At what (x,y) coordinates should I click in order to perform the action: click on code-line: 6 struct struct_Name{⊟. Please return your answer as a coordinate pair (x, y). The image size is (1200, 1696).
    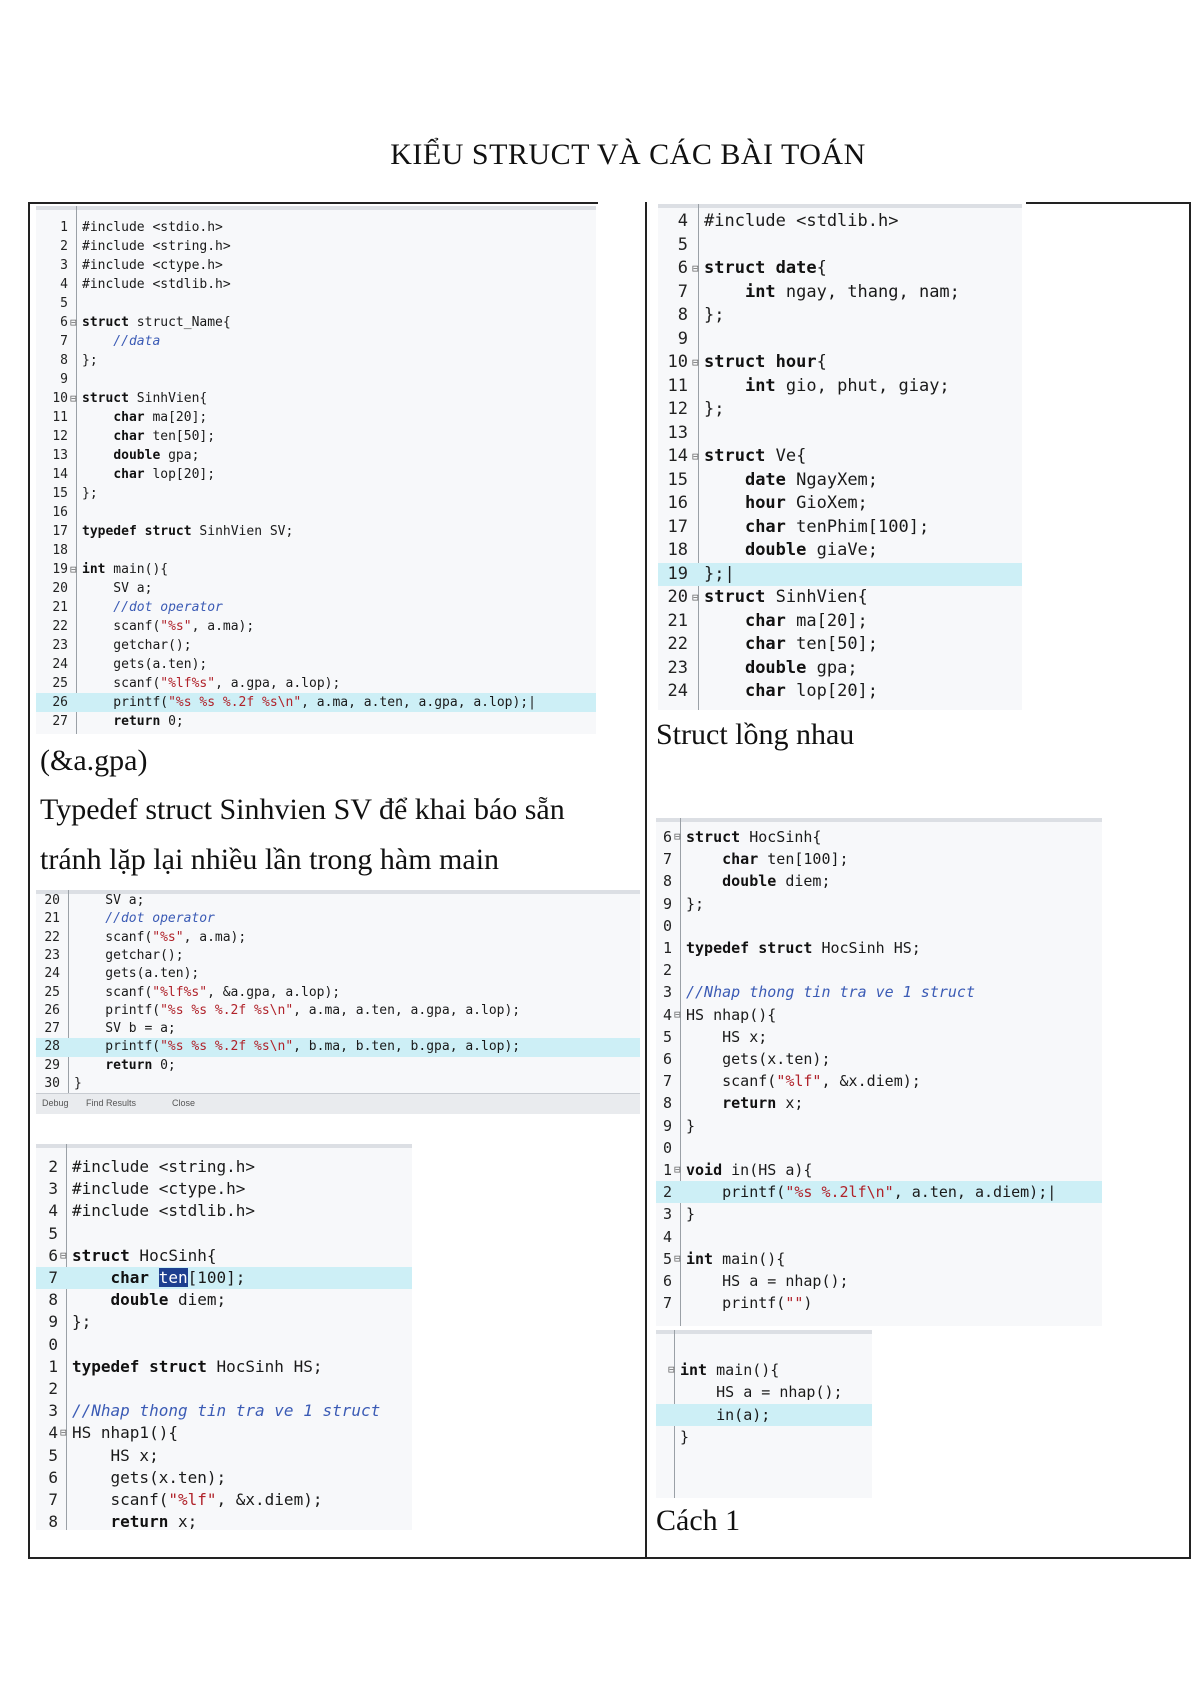
    Looking at the image, I should click on (316, 322).